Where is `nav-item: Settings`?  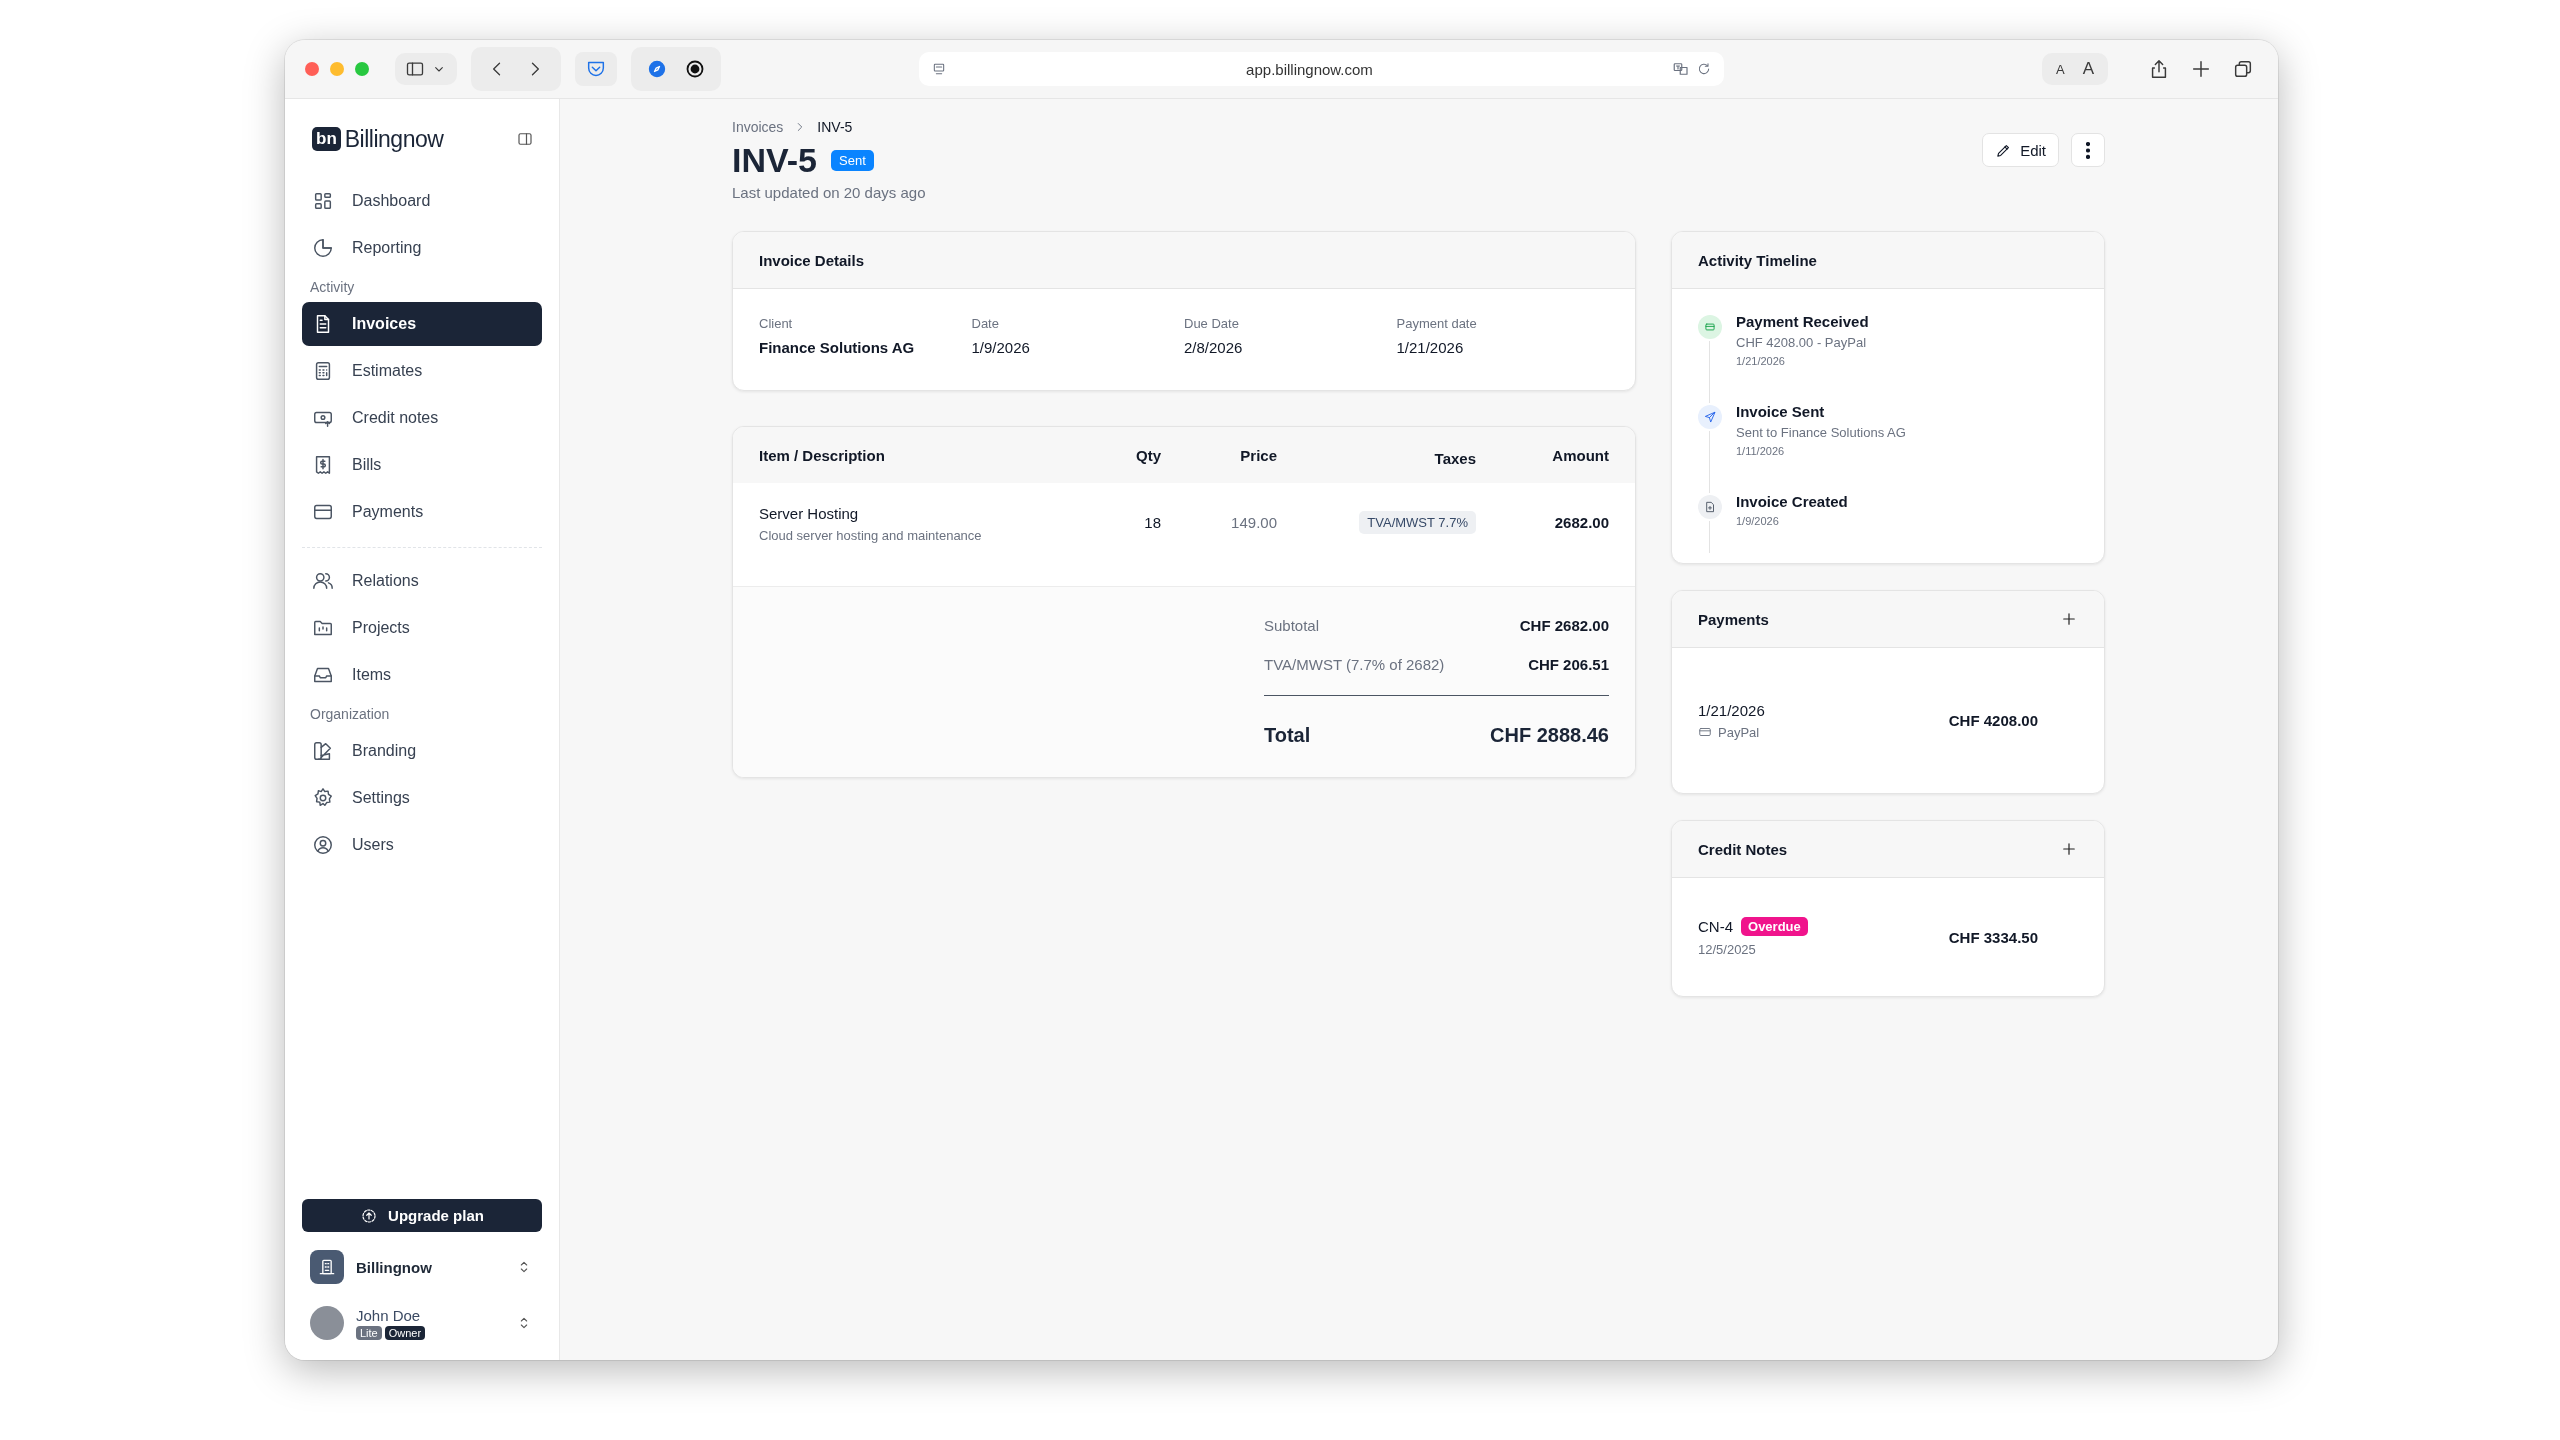 nav-item: Settings is located at coordinates (422, 798).